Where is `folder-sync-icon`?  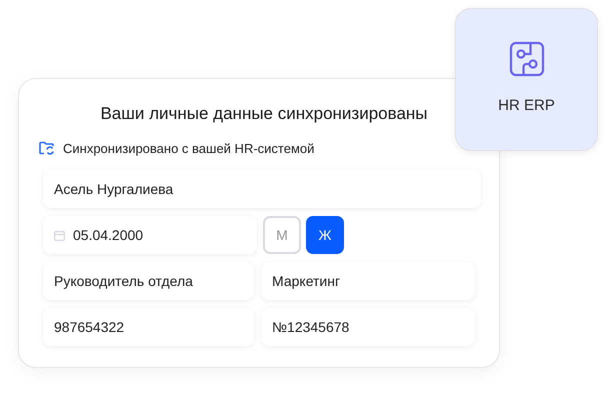 folder-sync-icon is located at coordinates (47, 148).